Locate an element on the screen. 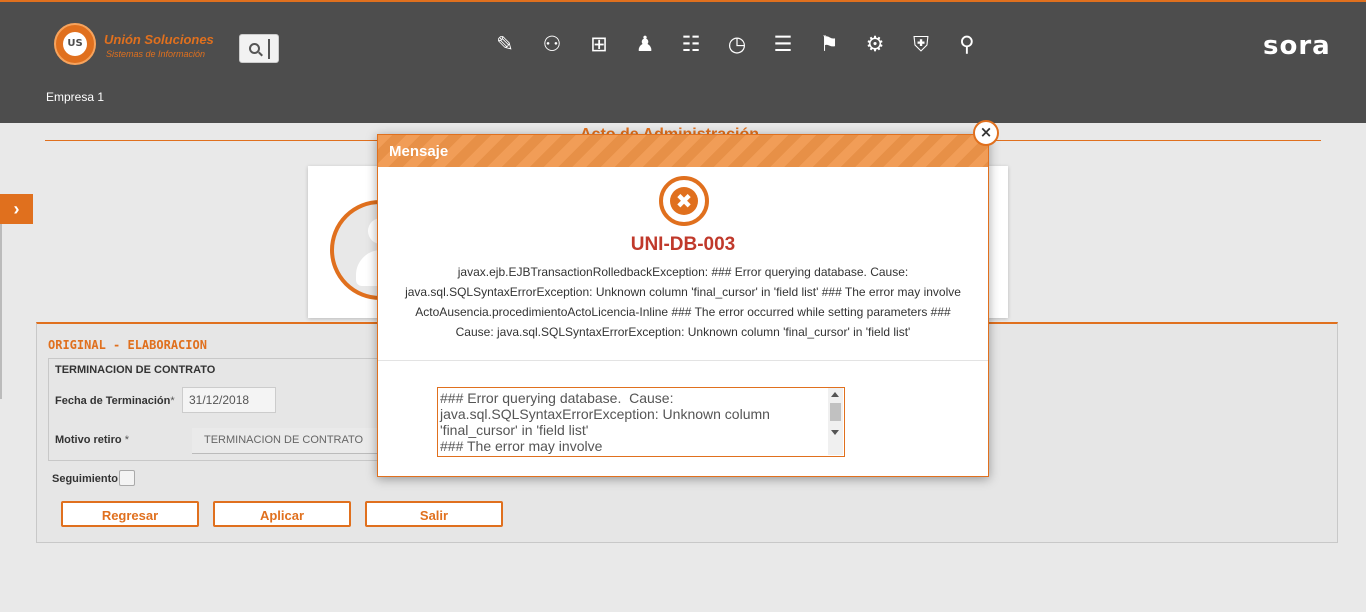  fecha-label-text: Fecha de Terminación is located at coordinates (113, 401).